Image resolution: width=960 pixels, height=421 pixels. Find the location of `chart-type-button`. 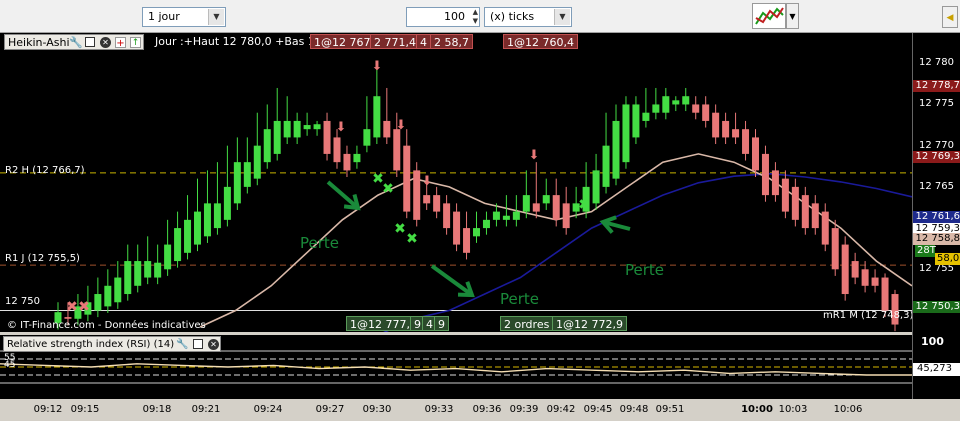

chart-type-button is located at coordinates (769, 16).